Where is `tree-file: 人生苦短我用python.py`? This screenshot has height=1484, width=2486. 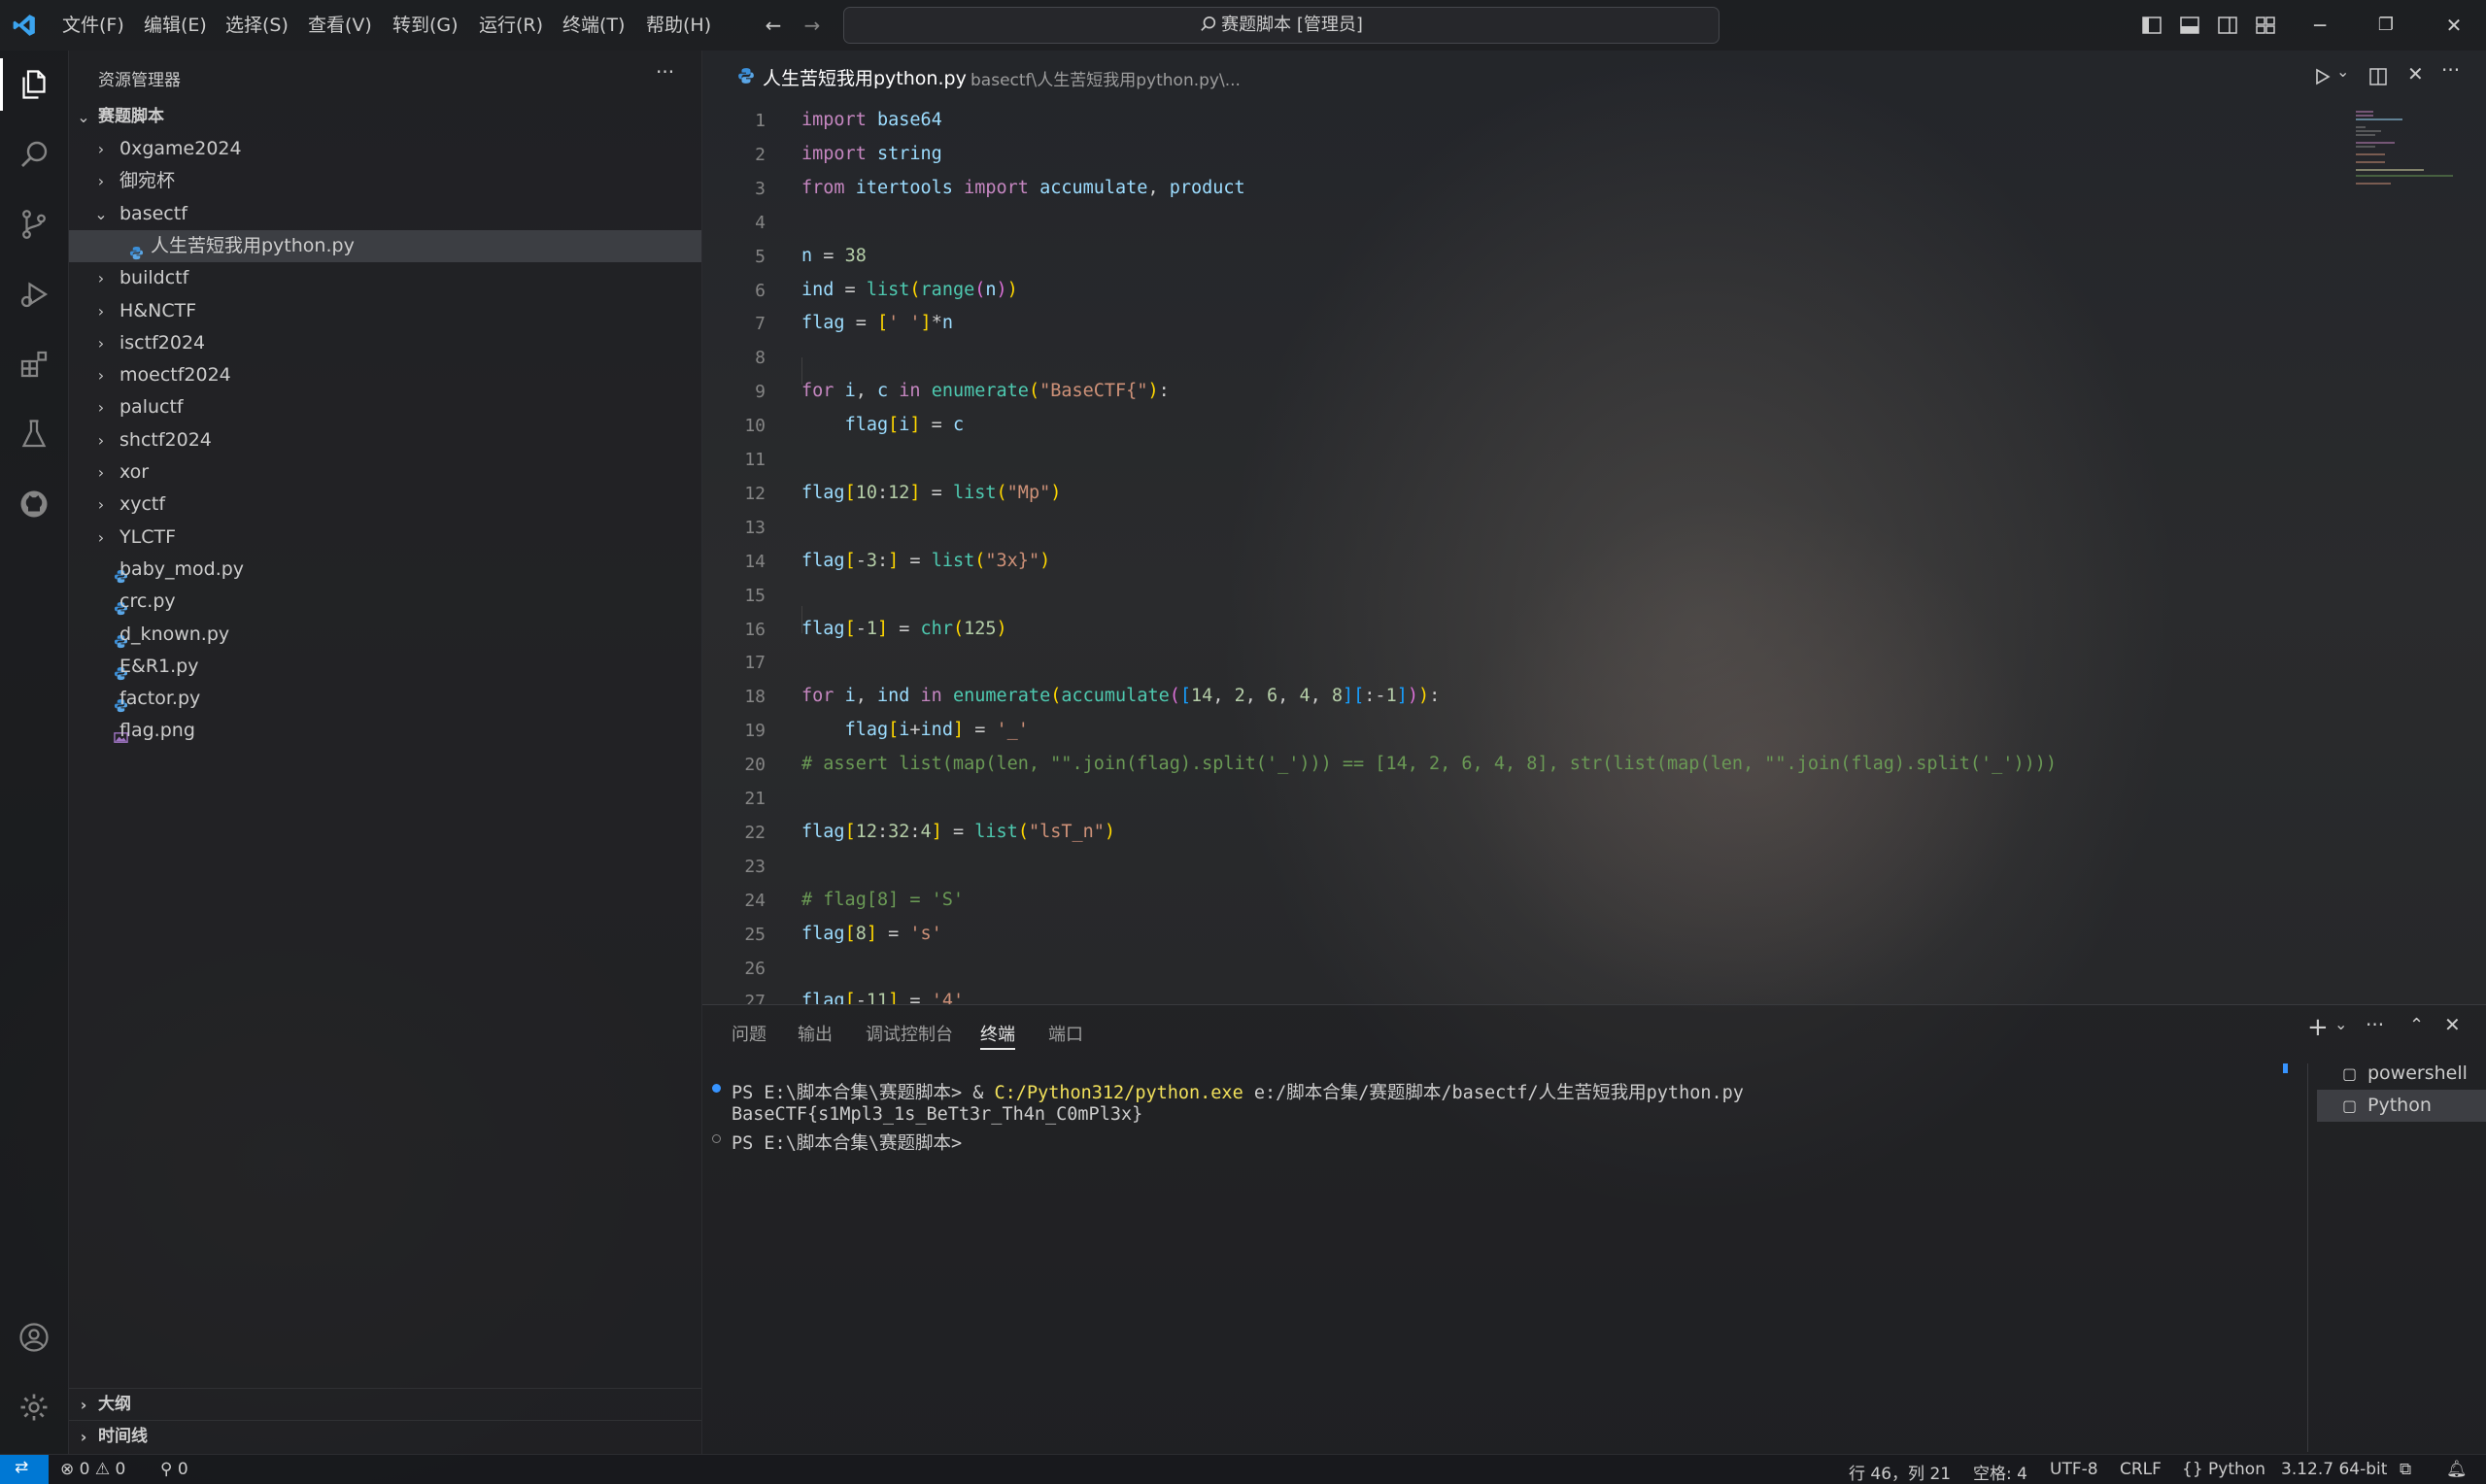
tree-file: 人生苦短我用python.py is located at coordinates (385, 245).